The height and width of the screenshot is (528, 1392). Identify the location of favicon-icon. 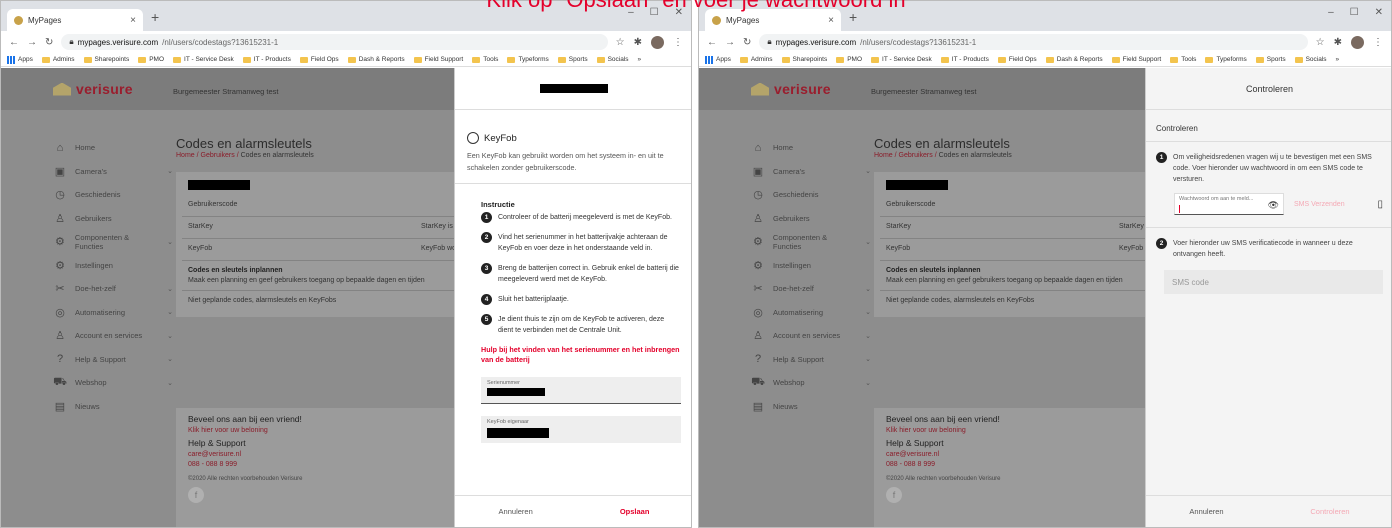
(18, 20).